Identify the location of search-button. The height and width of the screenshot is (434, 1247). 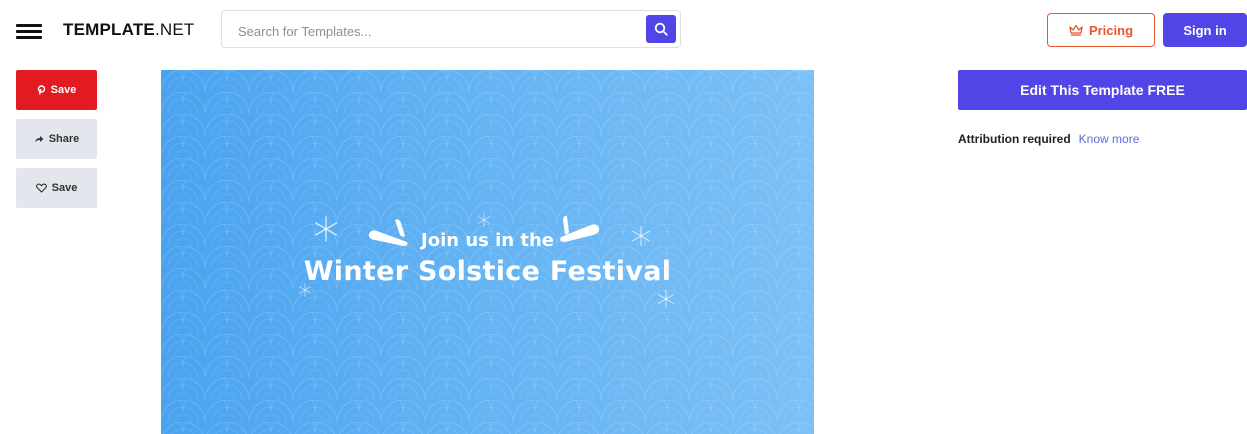
(661, 29).